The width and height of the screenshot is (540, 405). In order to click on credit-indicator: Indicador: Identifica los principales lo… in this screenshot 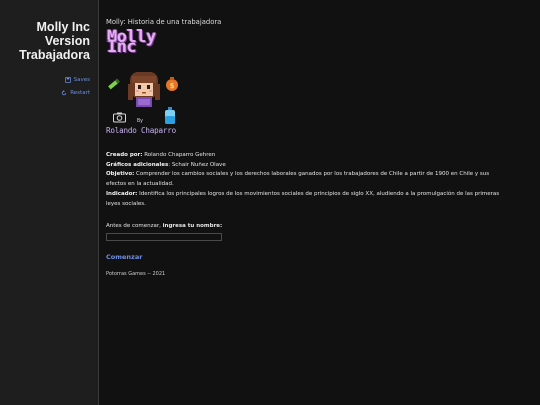, I will do `click(303, 200)`.